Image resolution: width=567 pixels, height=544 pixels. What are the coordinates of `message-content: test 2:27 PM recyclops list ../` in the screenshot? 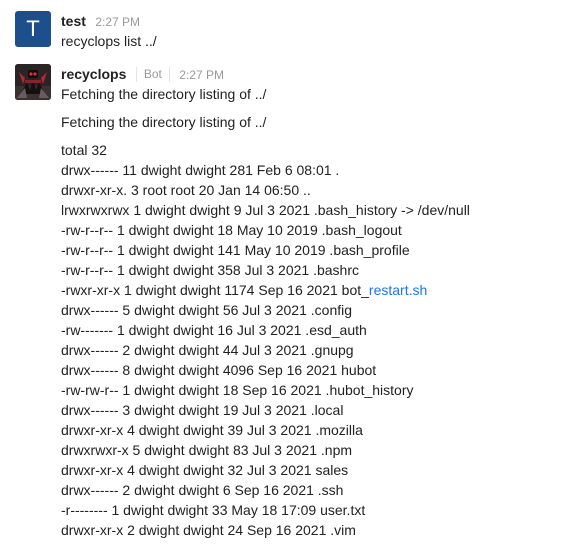 It's located at (312, 31).